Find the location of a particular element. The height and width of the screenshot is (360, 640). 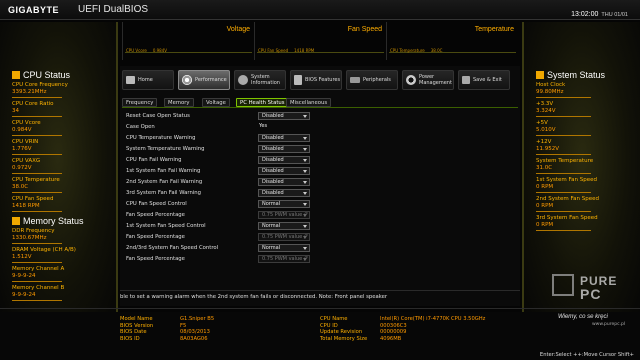

gigabyte-logo: GIGABYTE is located at coordinates (34, 10).